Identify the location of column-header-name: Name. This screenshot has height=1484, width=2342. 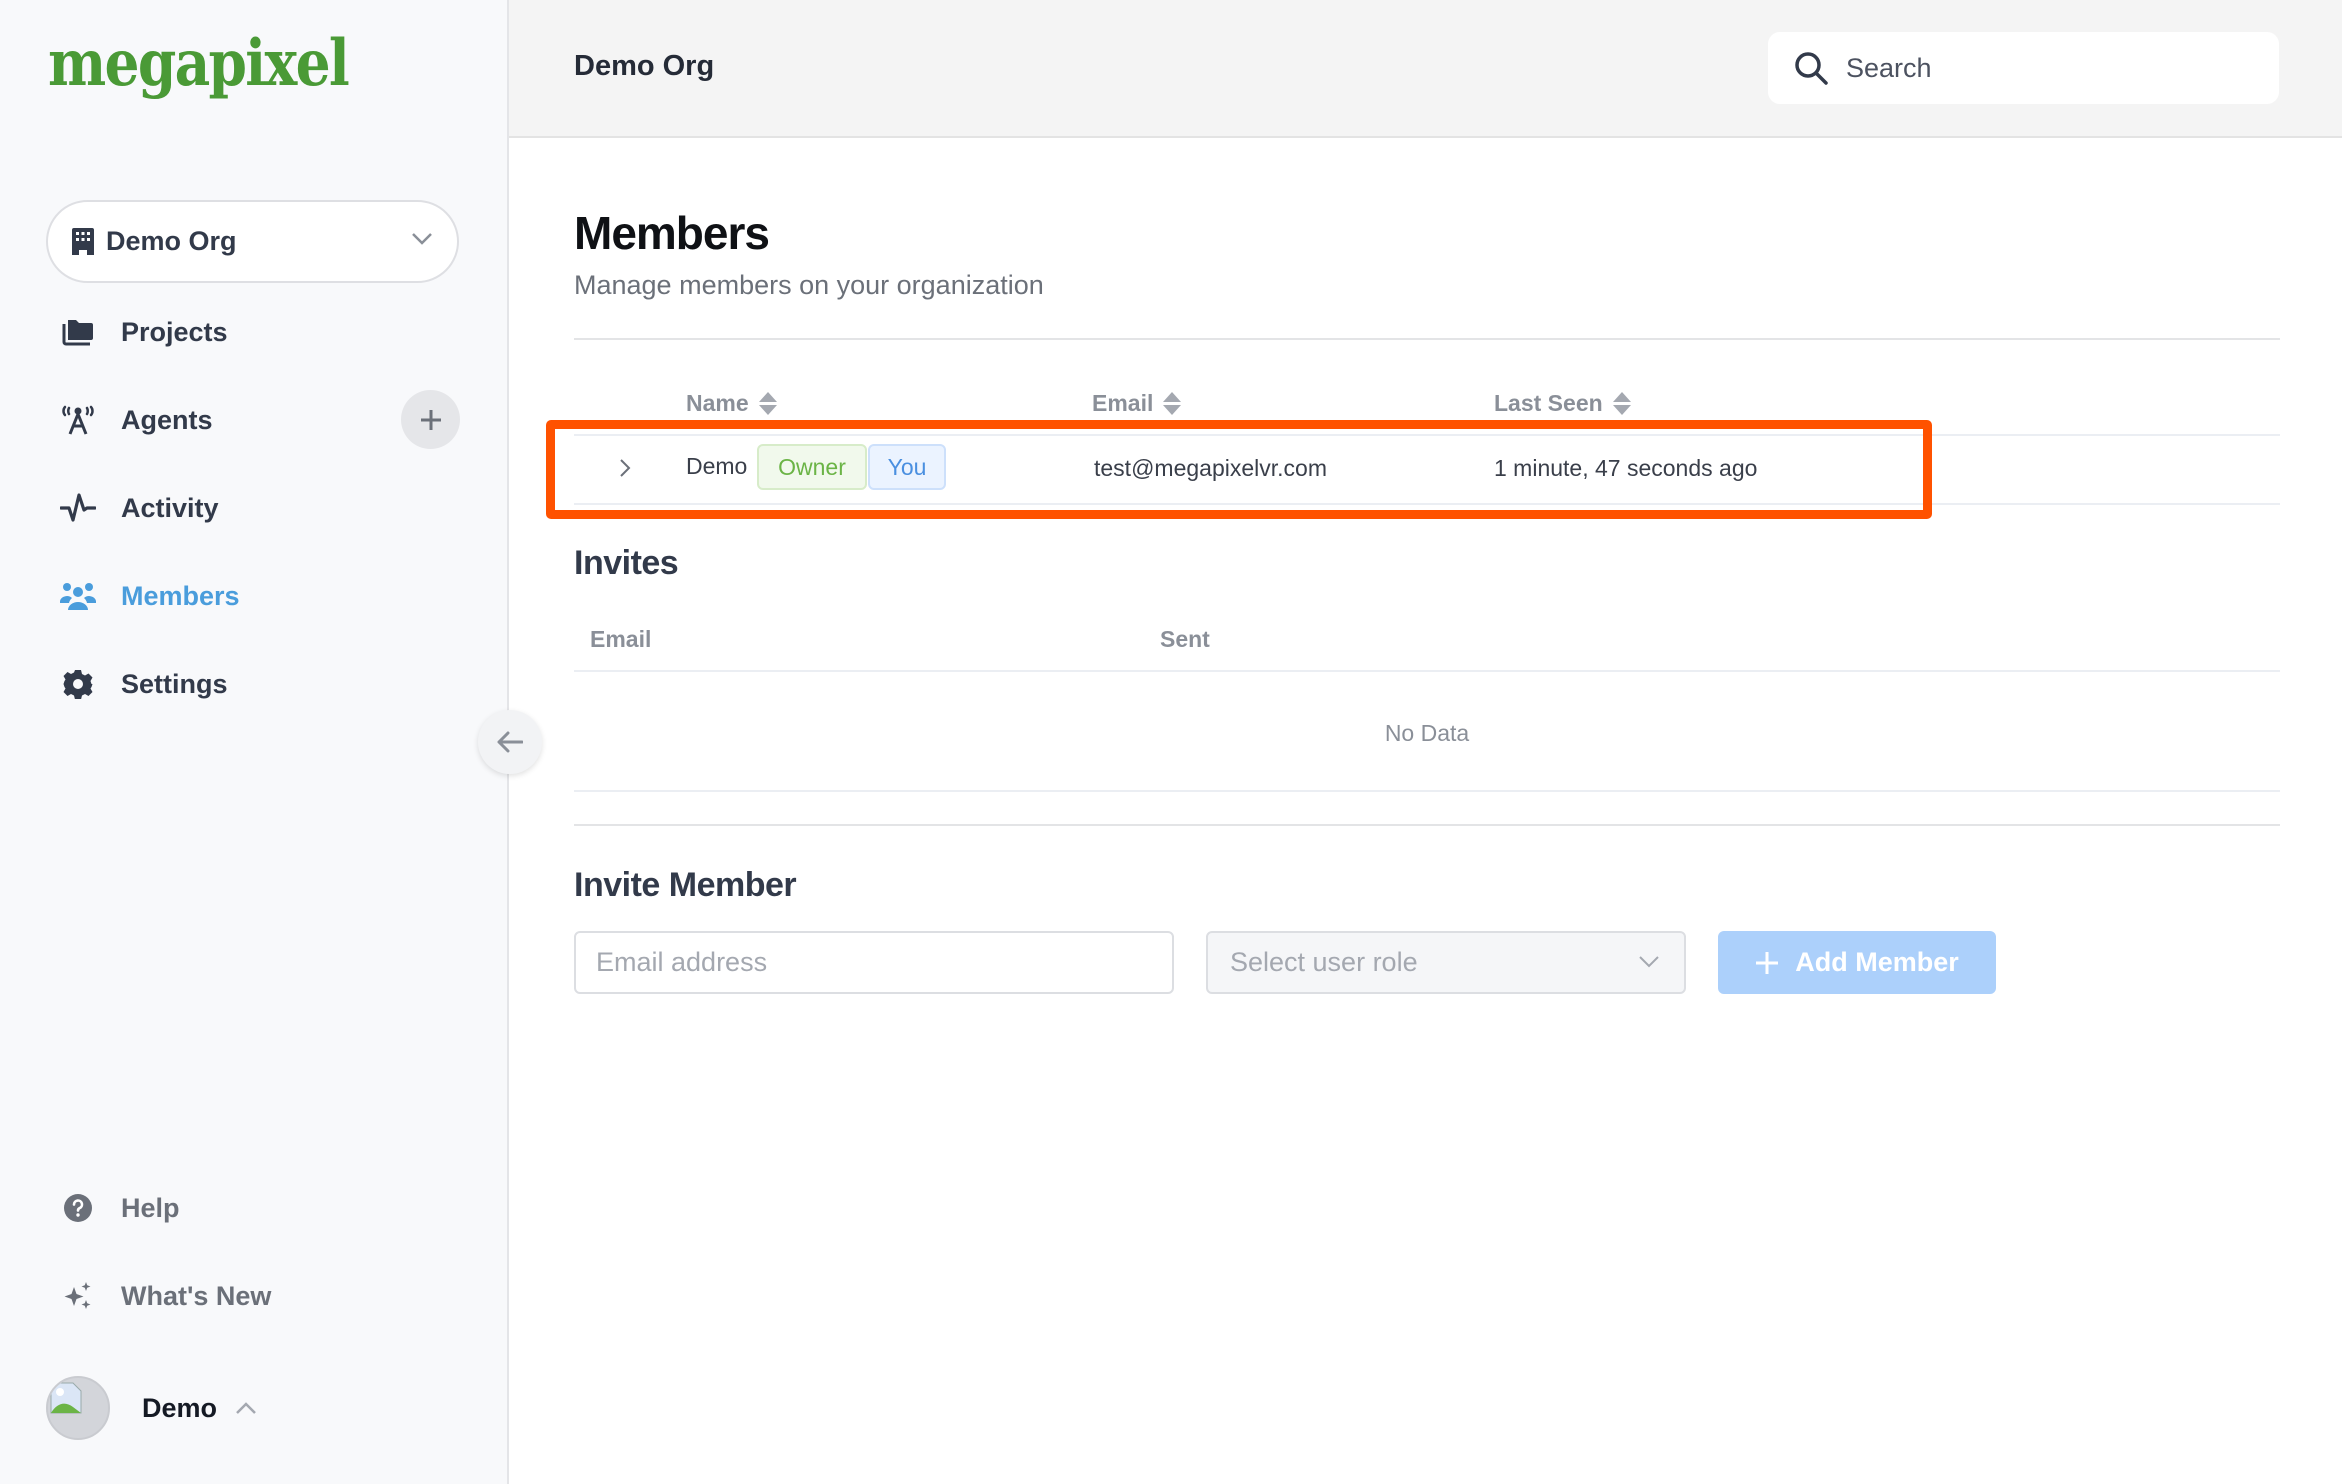
(731, 403).